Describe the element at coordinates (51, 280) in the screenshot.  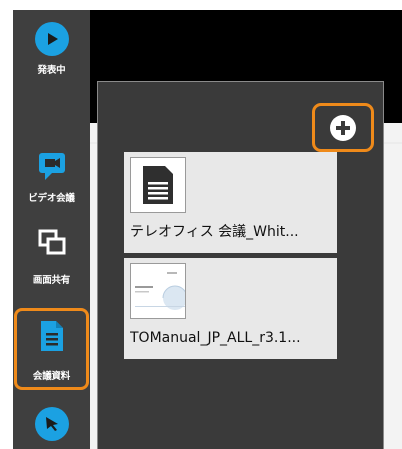
I see `sidebar-item-label: 画面共有` at that location.